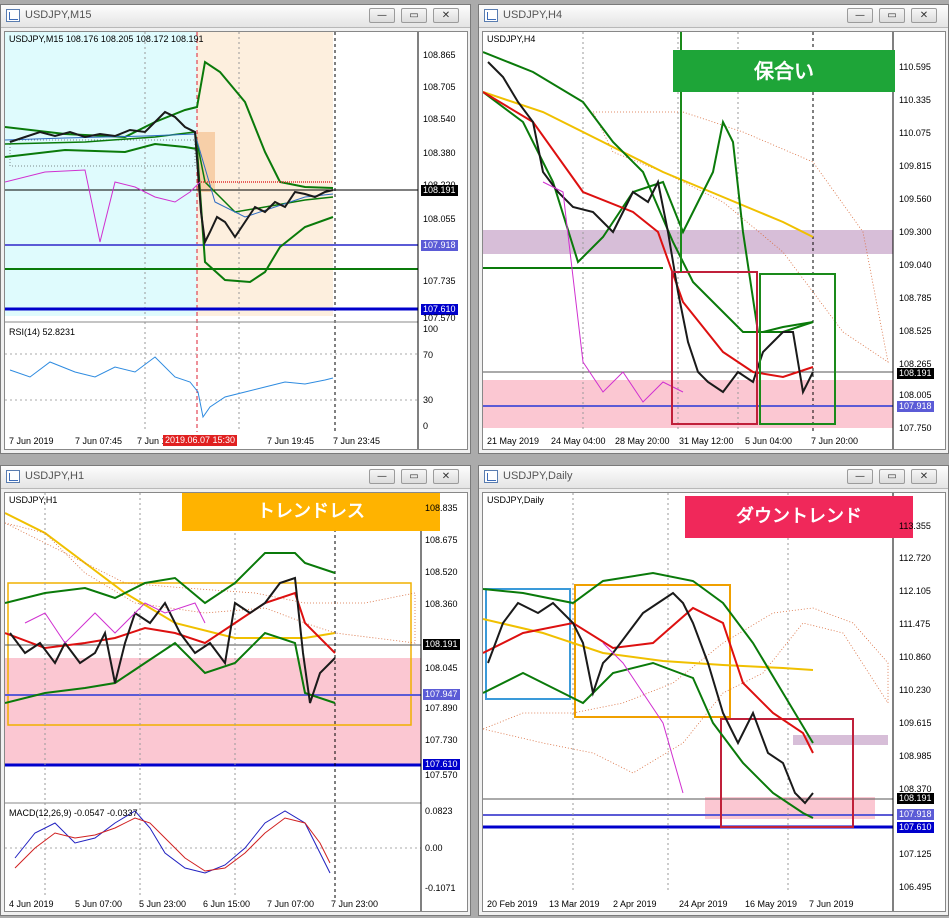  I want to click on price-label: 109.615, so click(915, 723).